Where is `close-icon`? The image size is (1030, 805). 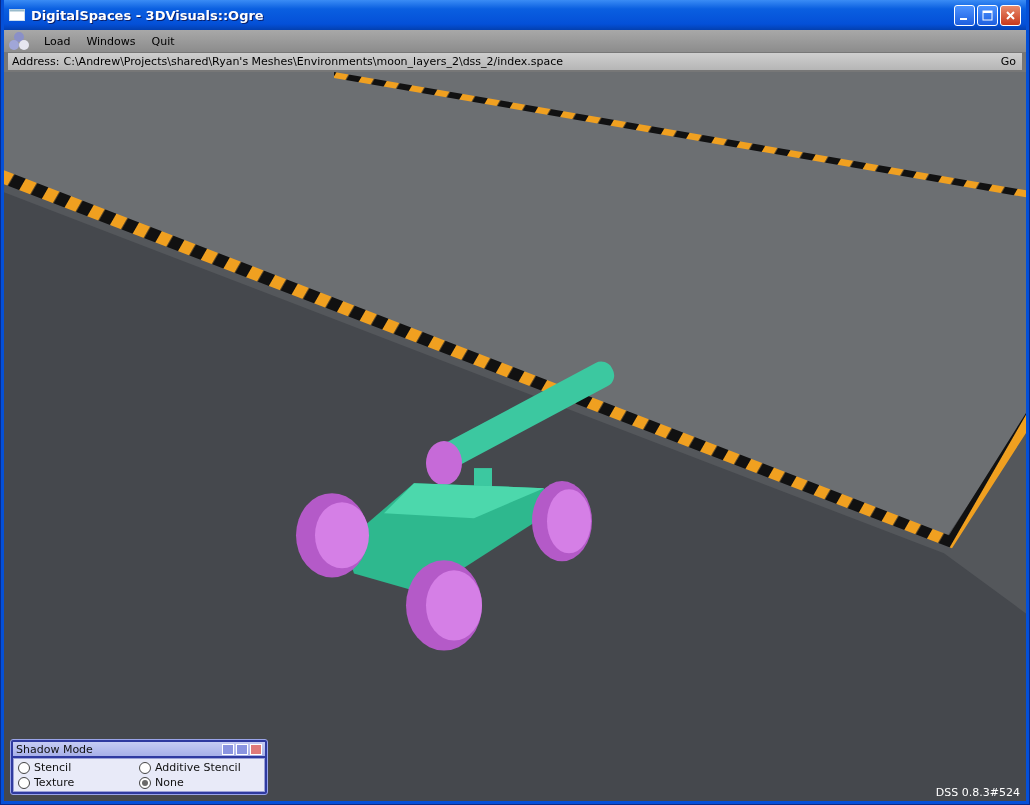 close-icon is located at coordinates (1010, 15).